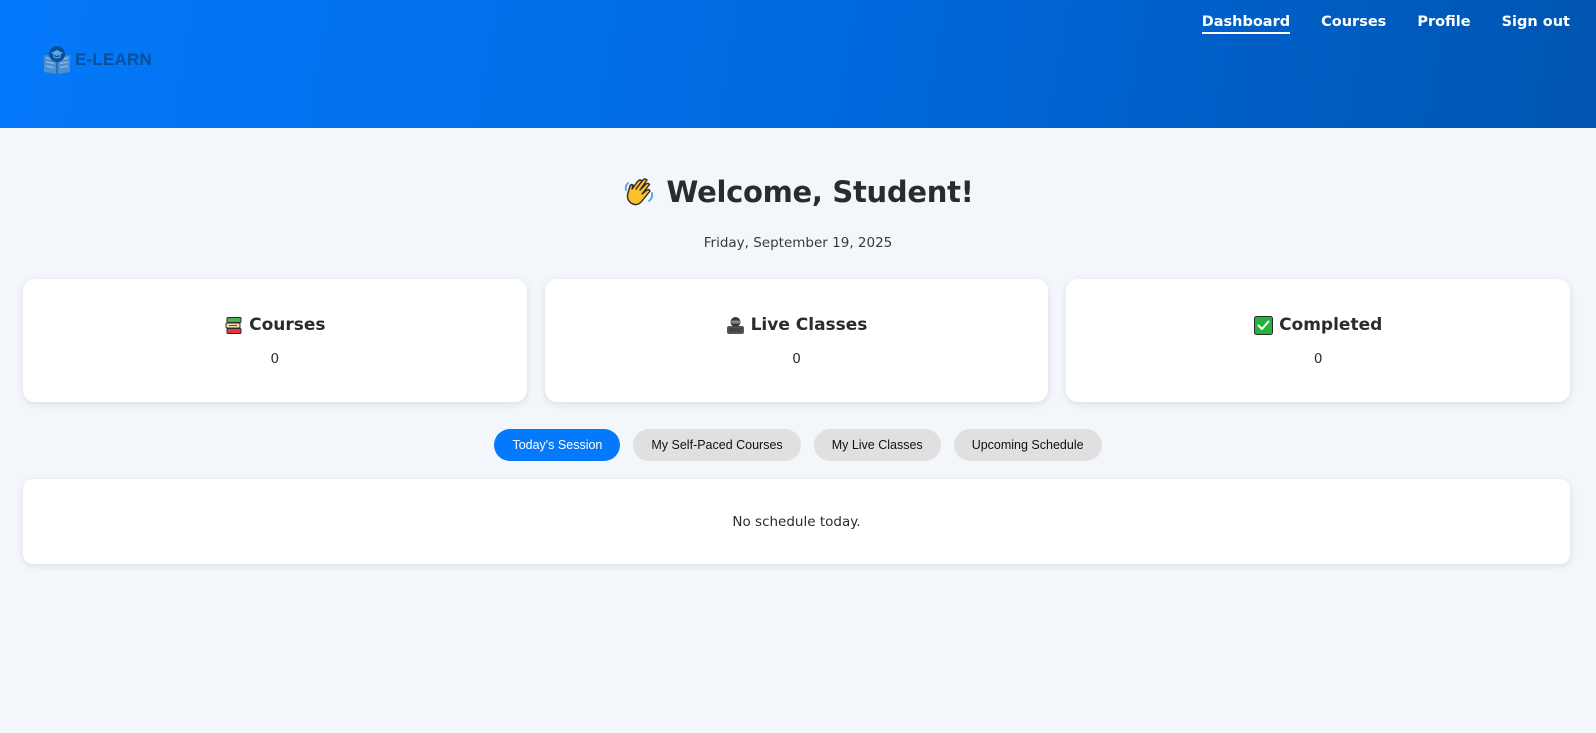 This screenshot has height=733, width=1596. I want to click on empty-schedule-message: No schedule today., so click(796, 521).